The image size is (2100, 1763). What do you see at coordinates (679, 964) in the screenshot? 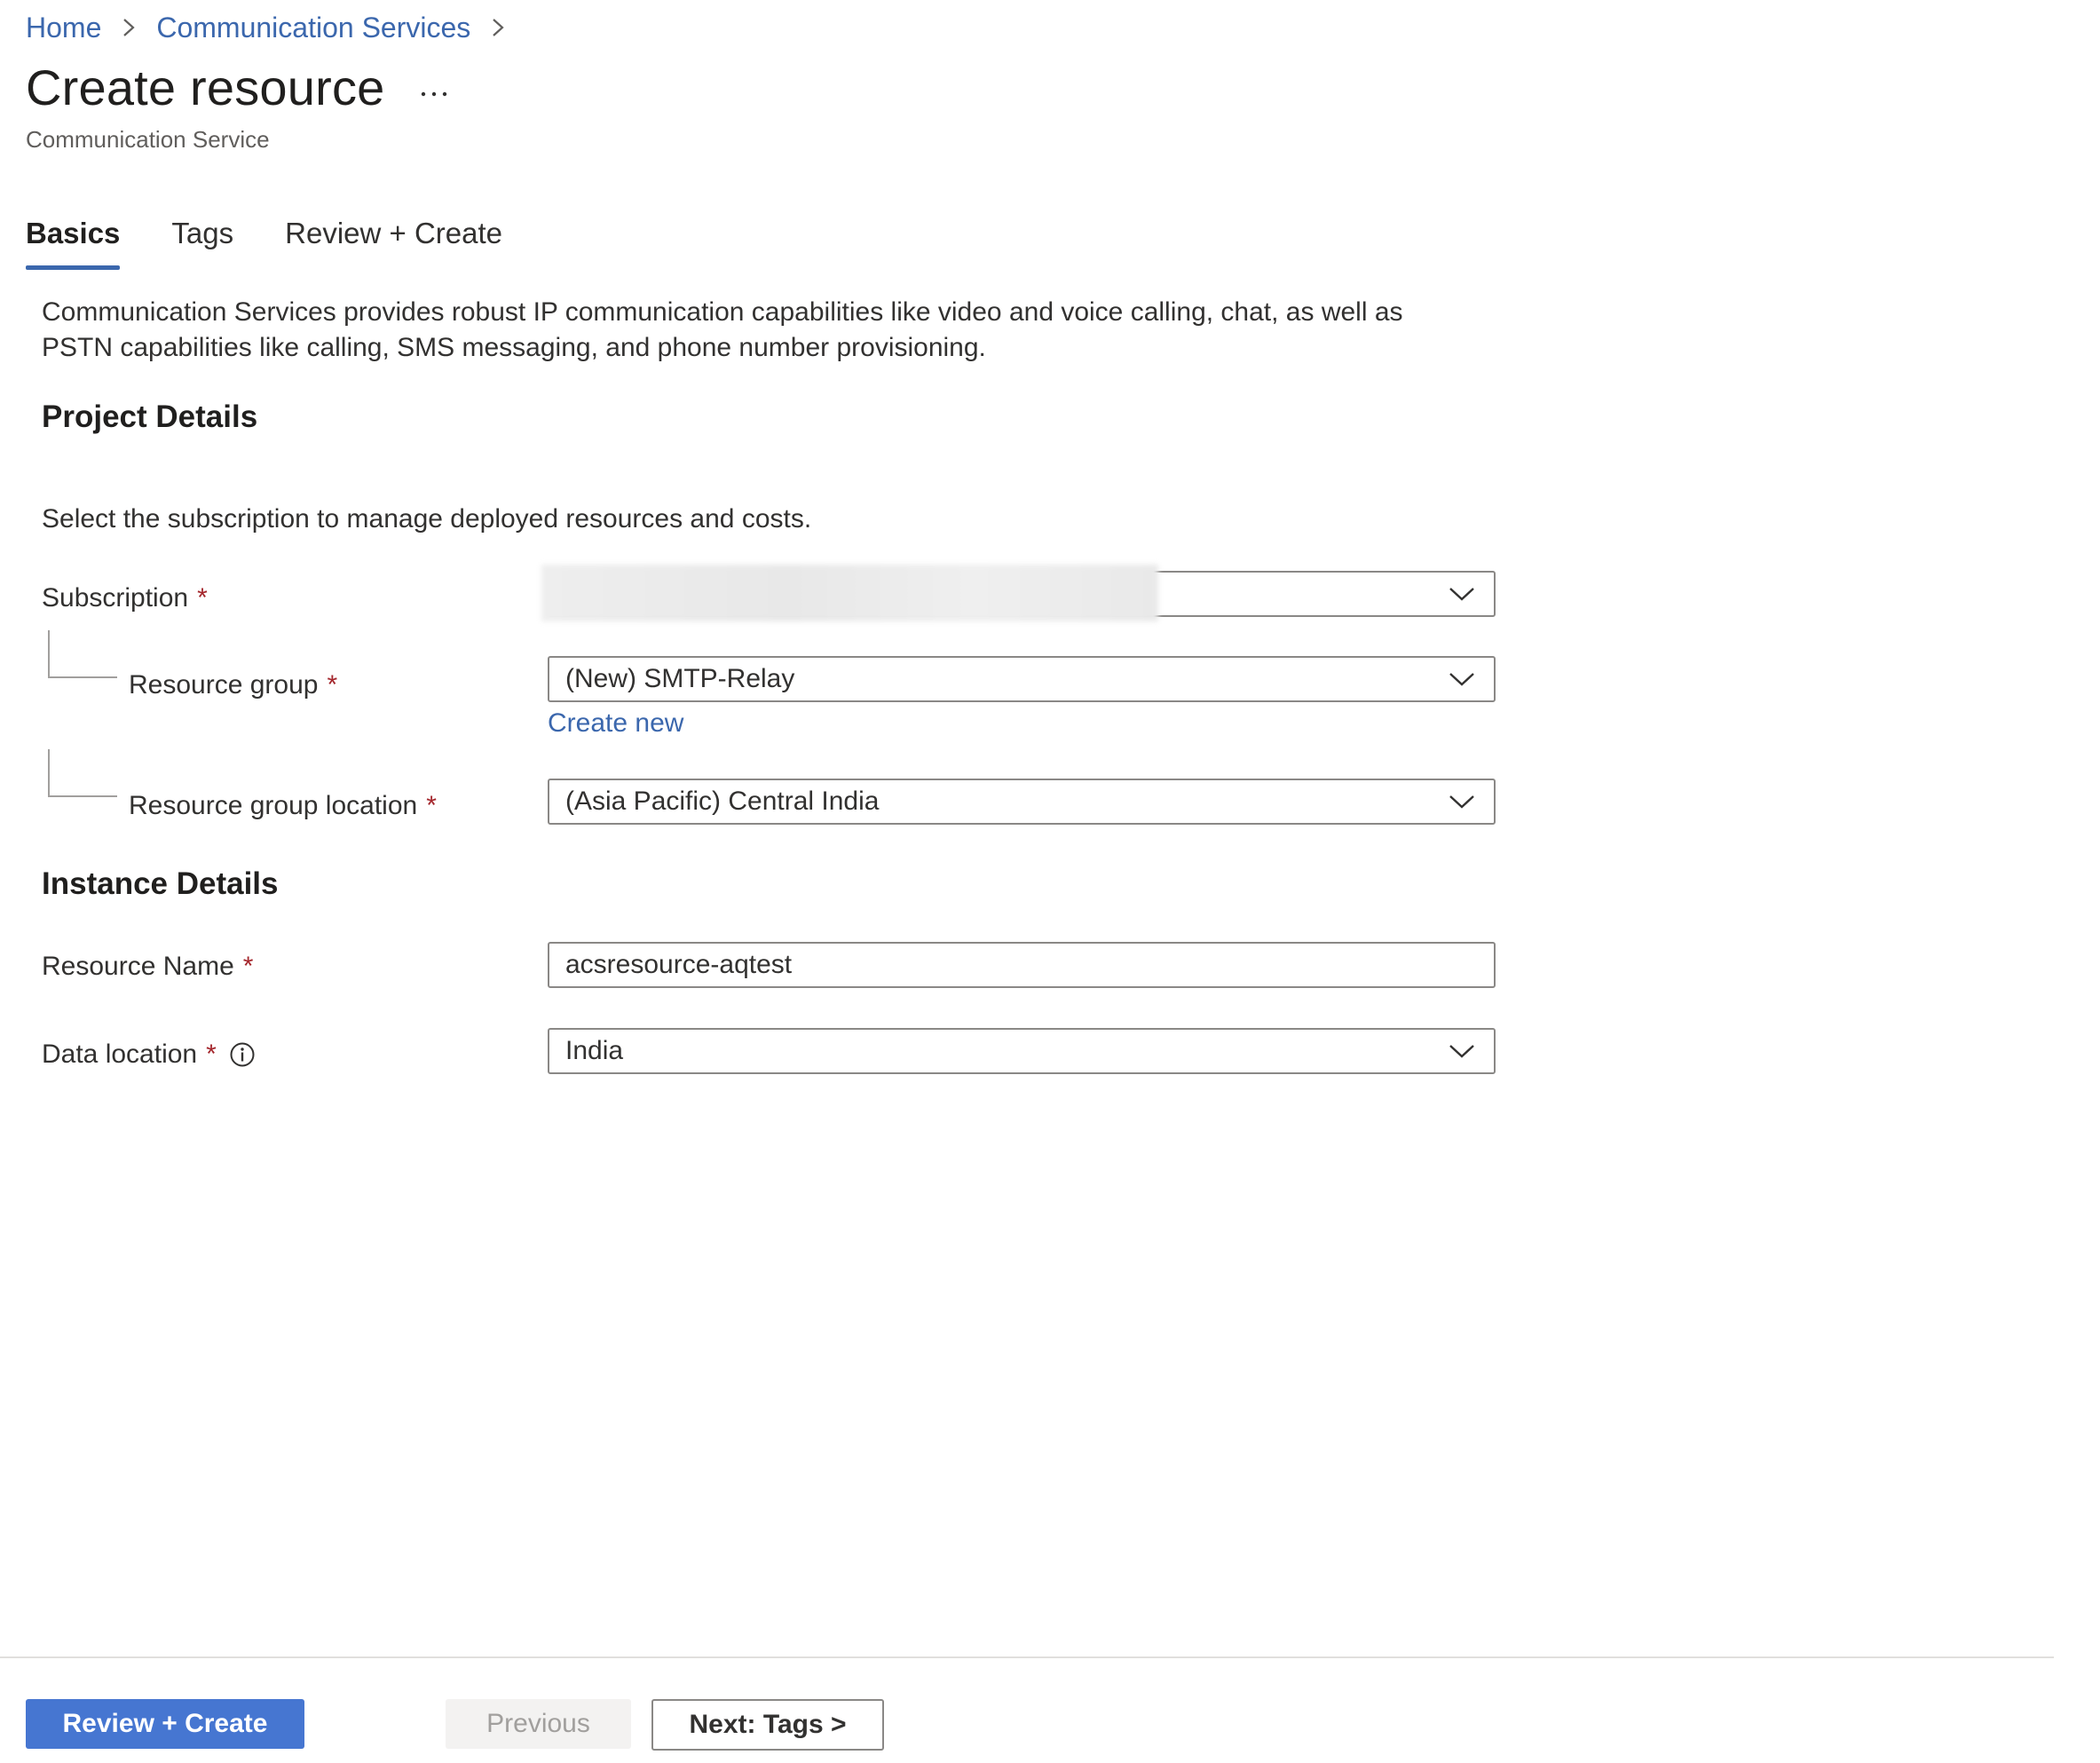
I see `resource-name-value: acsresource-aqtest` at bounding box center [679, 964].